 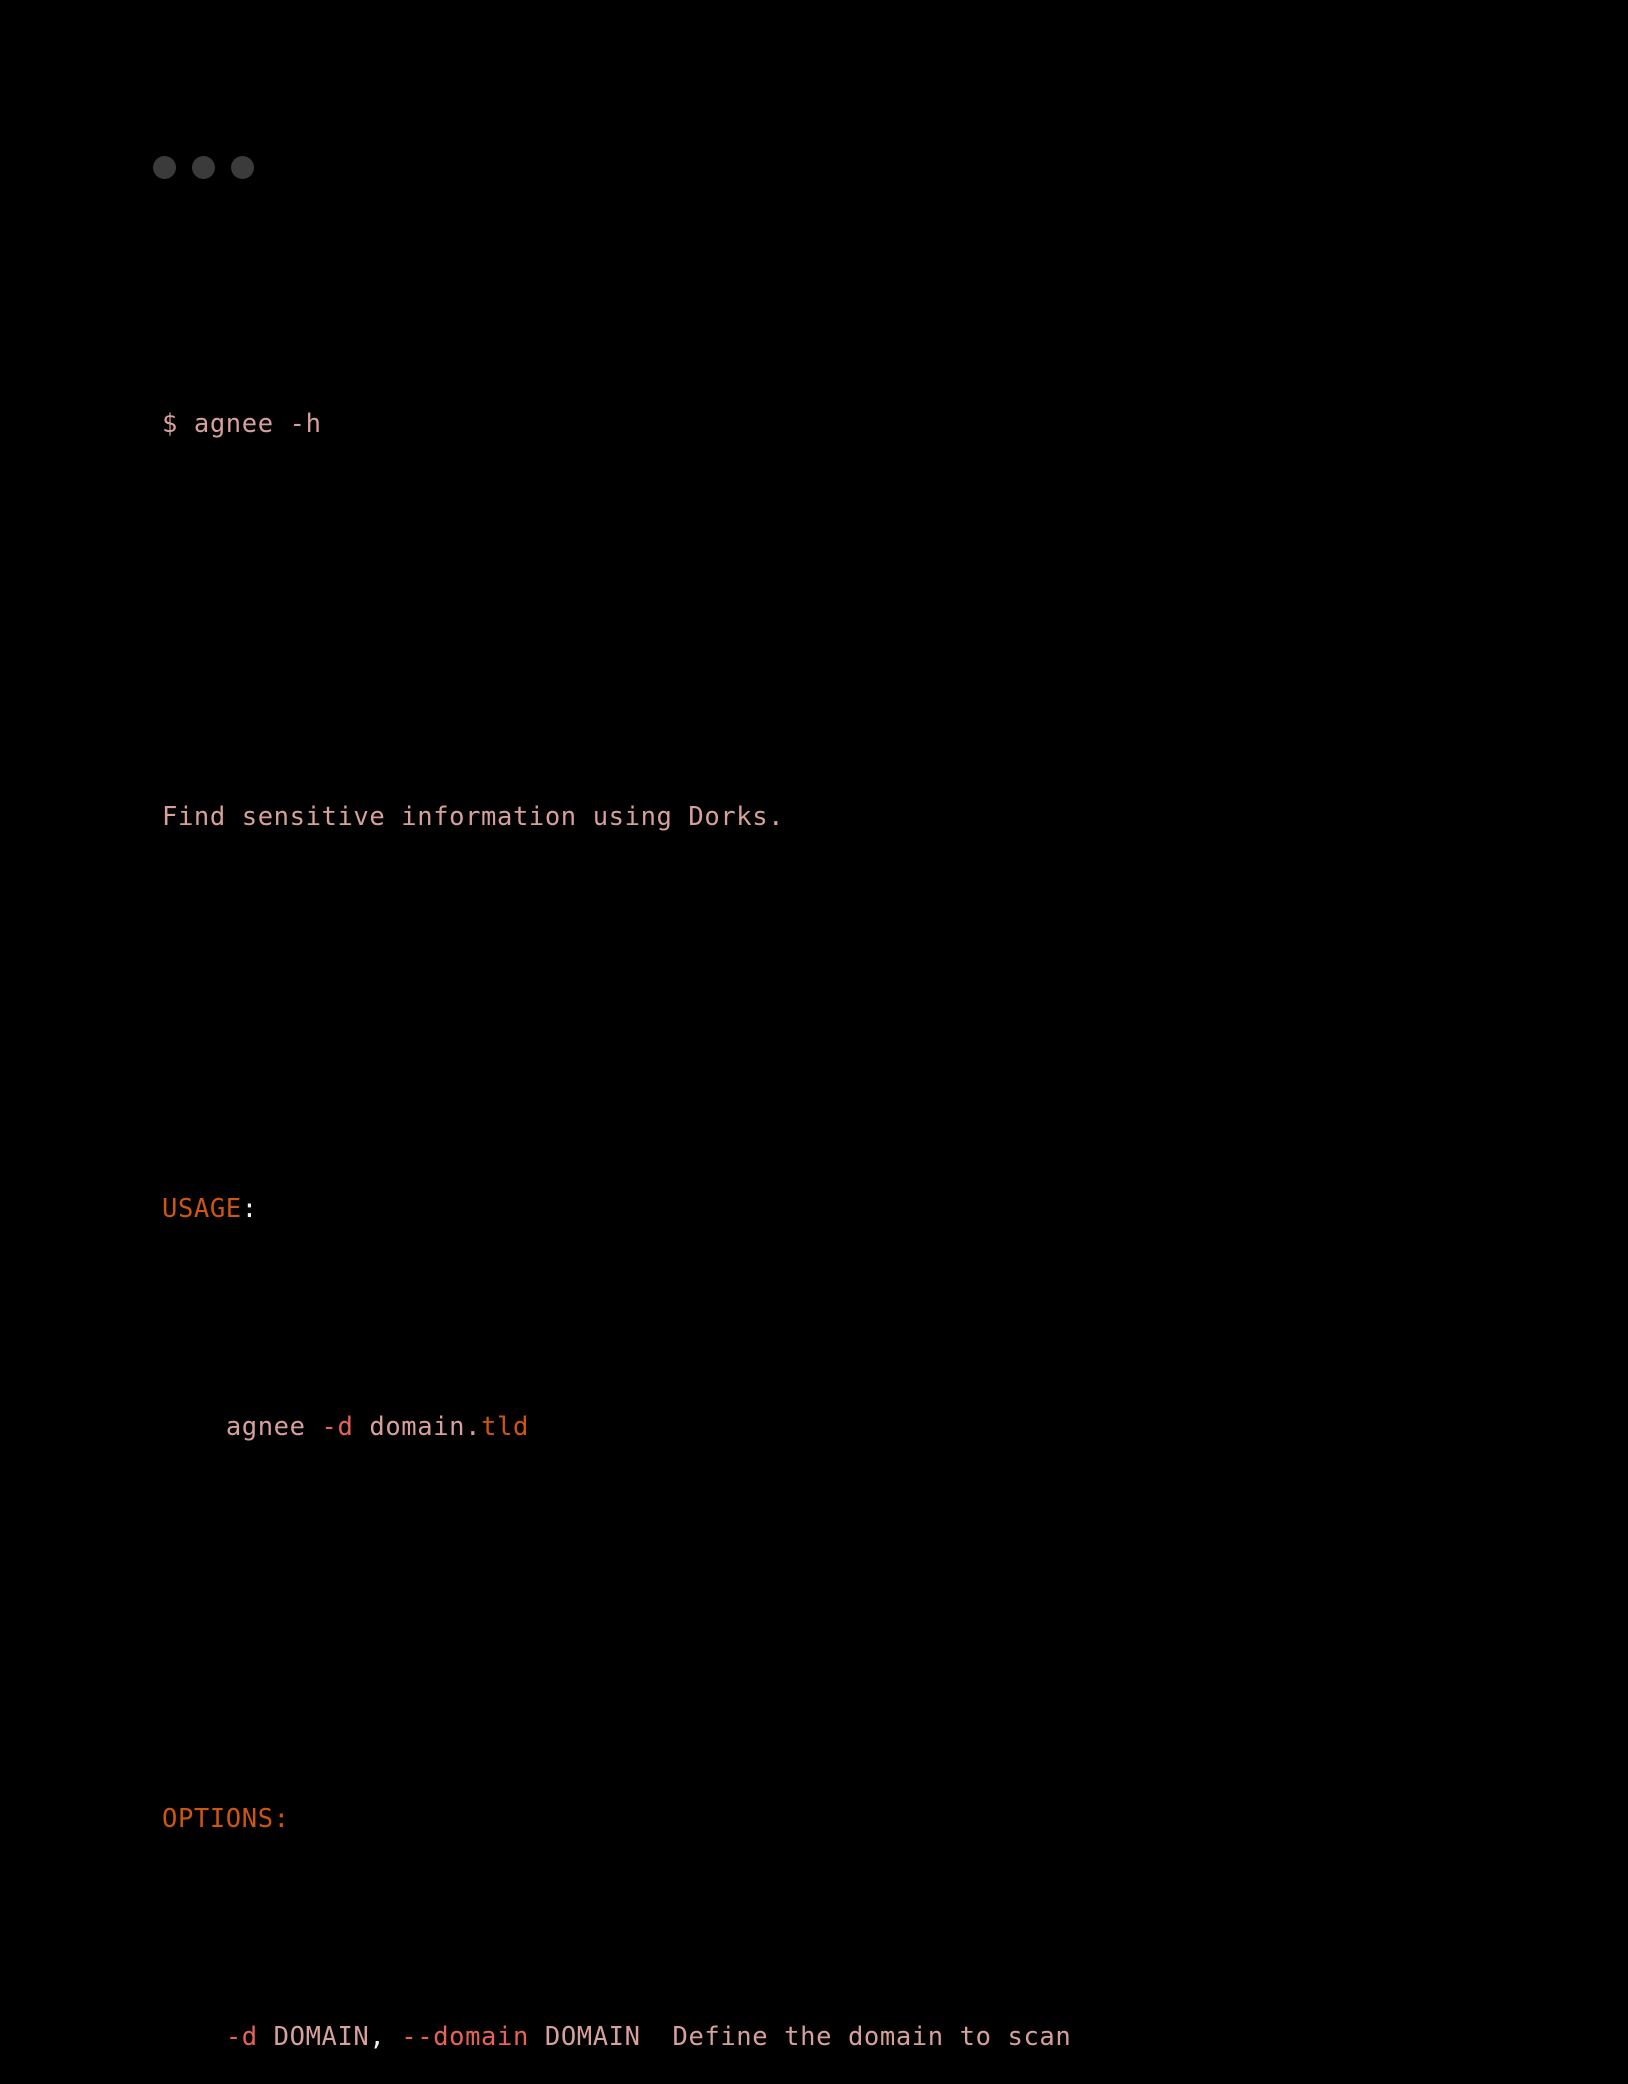 I want to click on window-controls, so click(x=203, y=167).